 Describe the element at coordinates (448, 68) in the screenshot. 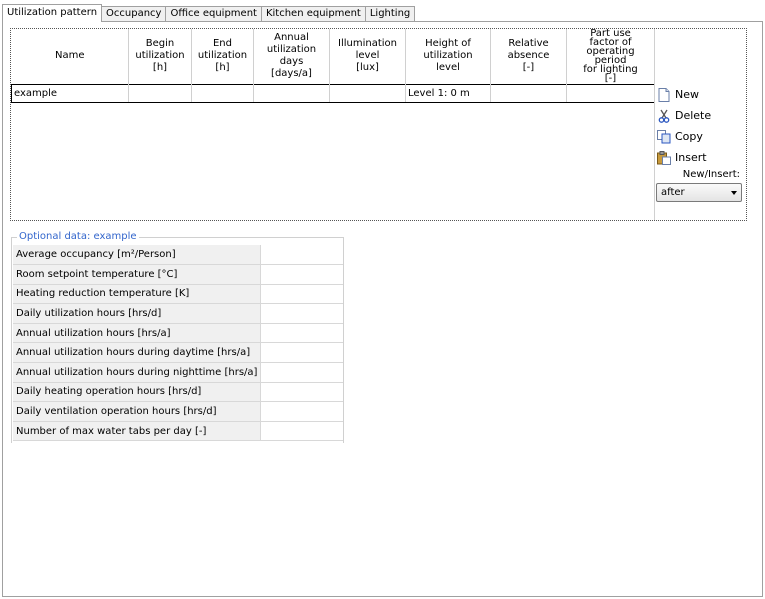

I see `col-header-height-line-3: level` at that location.